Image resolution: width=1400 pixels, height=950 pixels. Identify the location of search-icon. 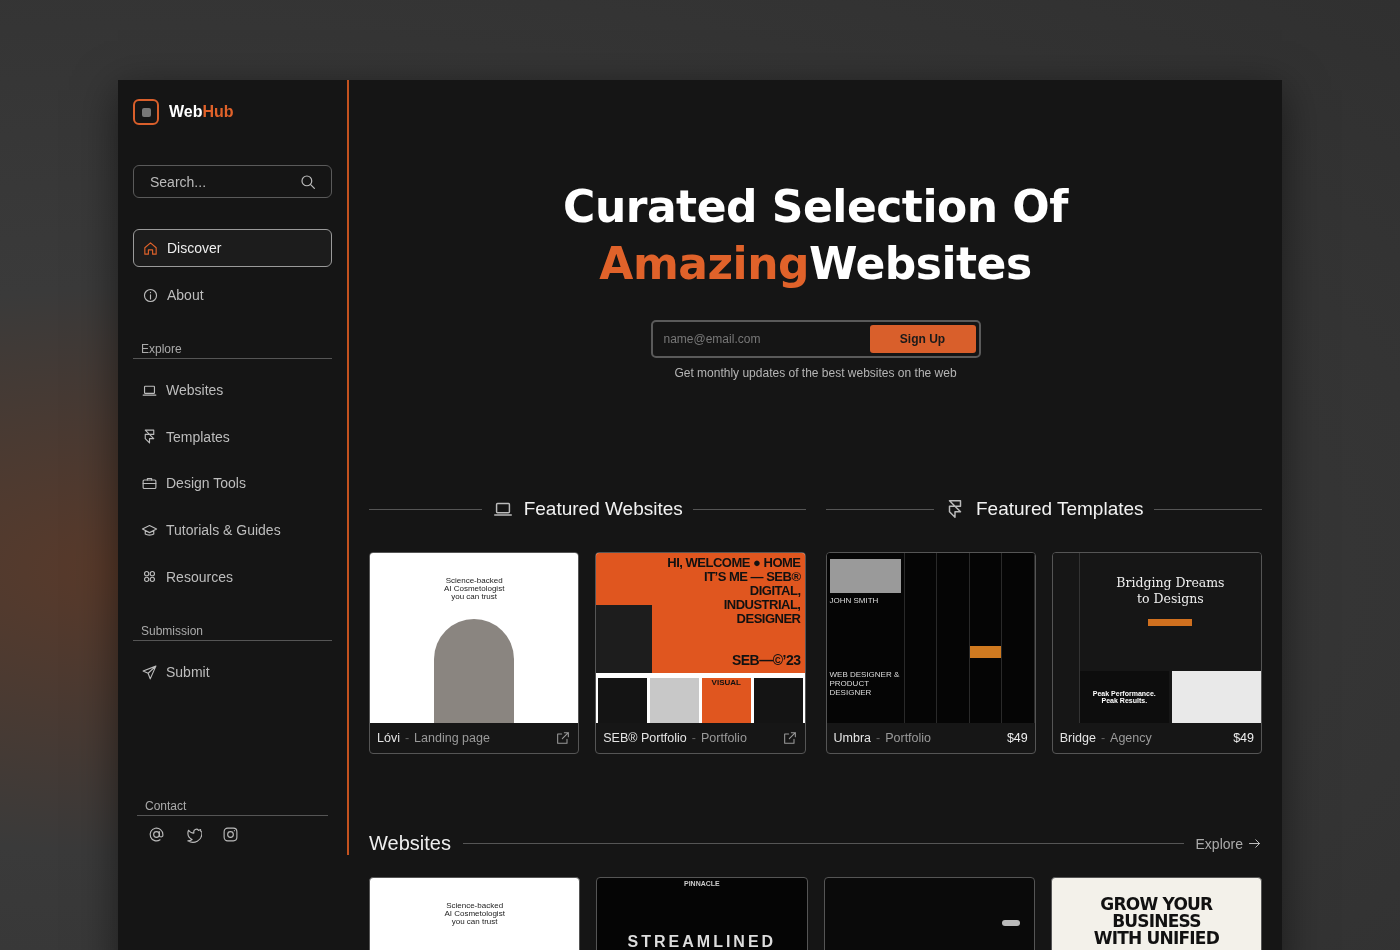
(308, 181).